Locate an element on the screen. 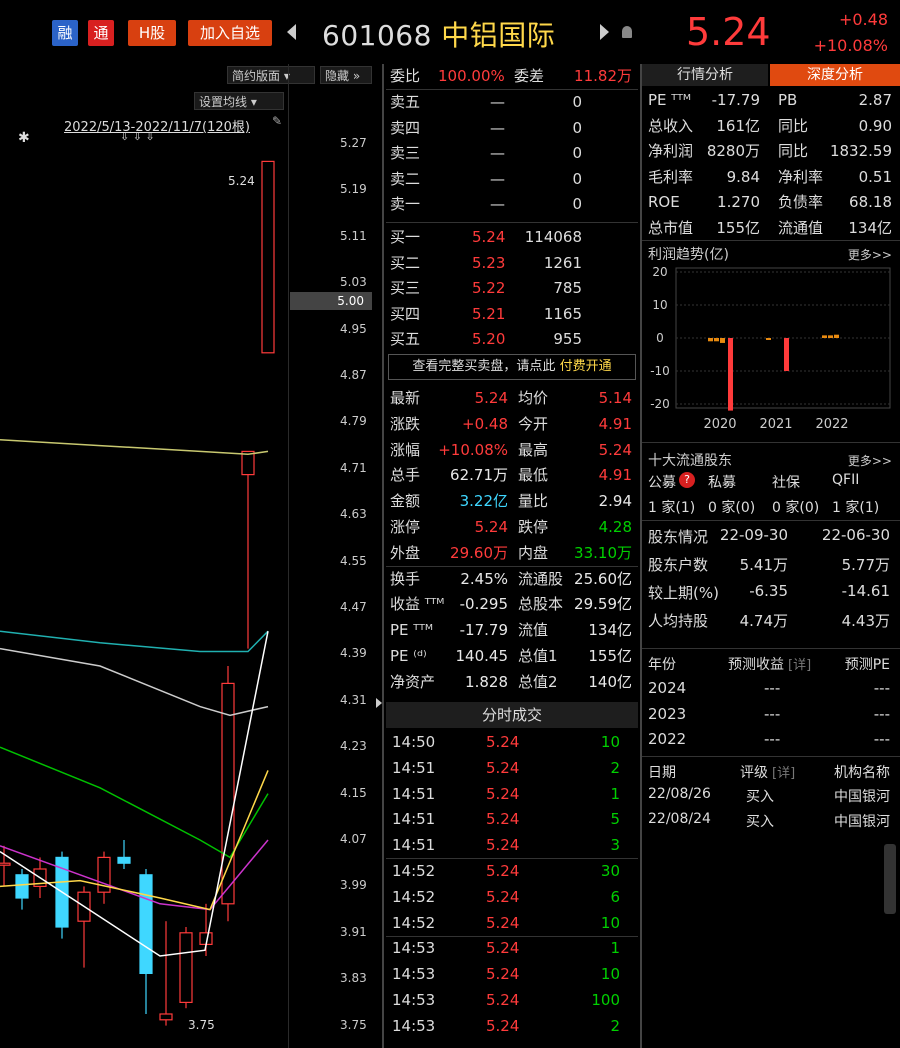 Image resolution: width=900 pixels, height=1048 pixels. bid-price: 5.21 is located at coordinates (489, 313).